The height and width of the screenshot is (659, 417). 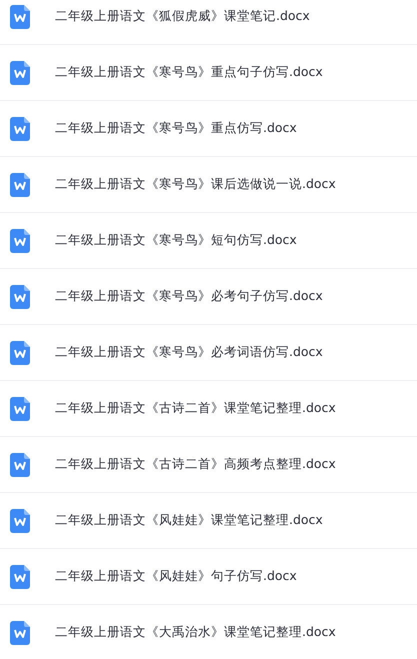 What do you see at coordinates (189, 72) in the screenshot?
I see `file-name: 二年级上册语文《寒号鸟》重点句子仿写.docx` at bounding box center [189, 72].